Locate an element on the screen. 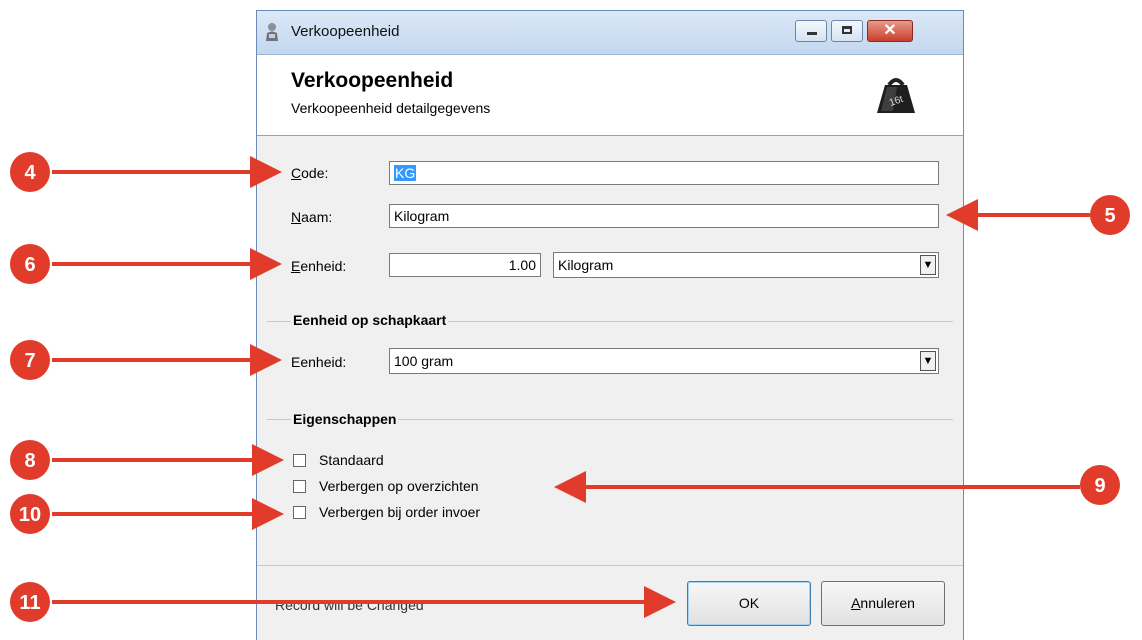  cancel-label-text: nnuleren is located at coordinates (887, 603).